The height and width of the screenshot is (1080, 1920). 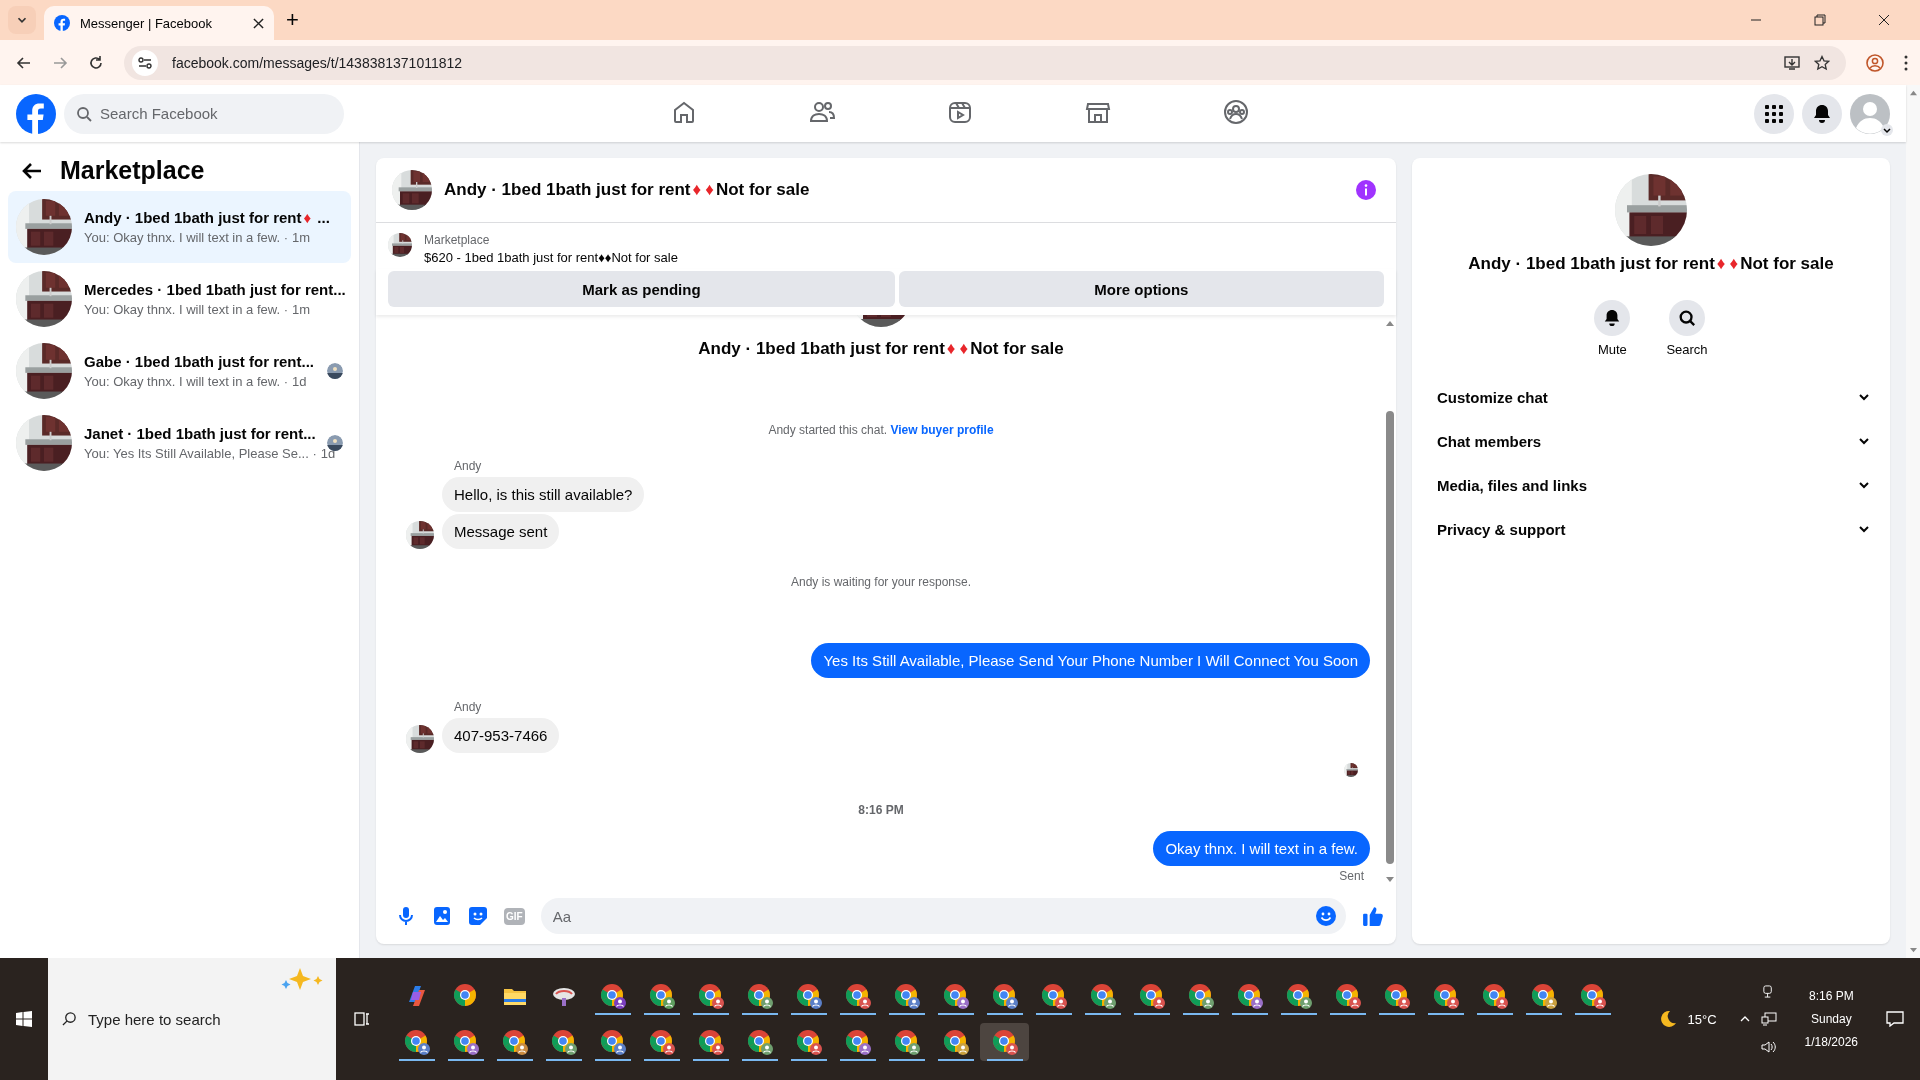 What do you see at coordinates (1651, 485) in the screenshot?
I see `section-header: Media, files and links` at bounding box center [1651, 485].